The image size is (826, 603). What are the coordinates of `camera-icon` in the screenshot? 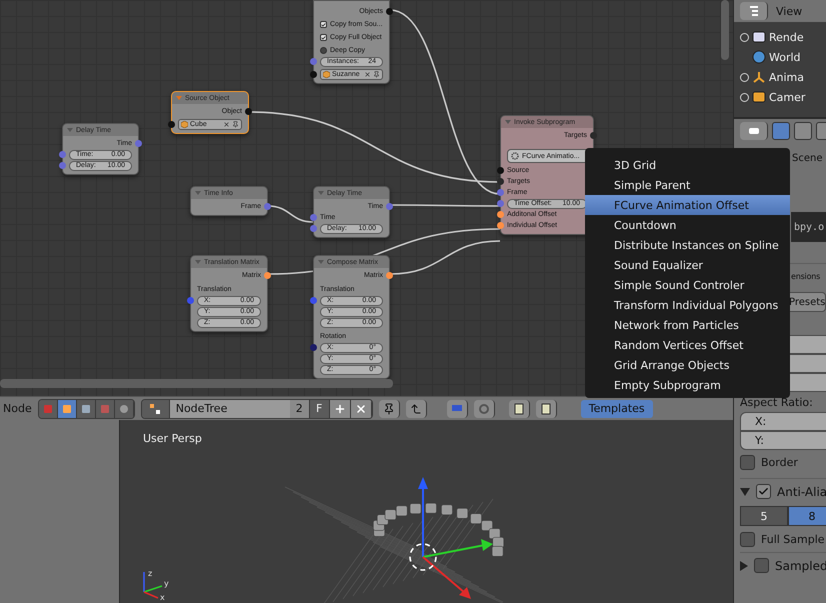 It's located at (759, 97).